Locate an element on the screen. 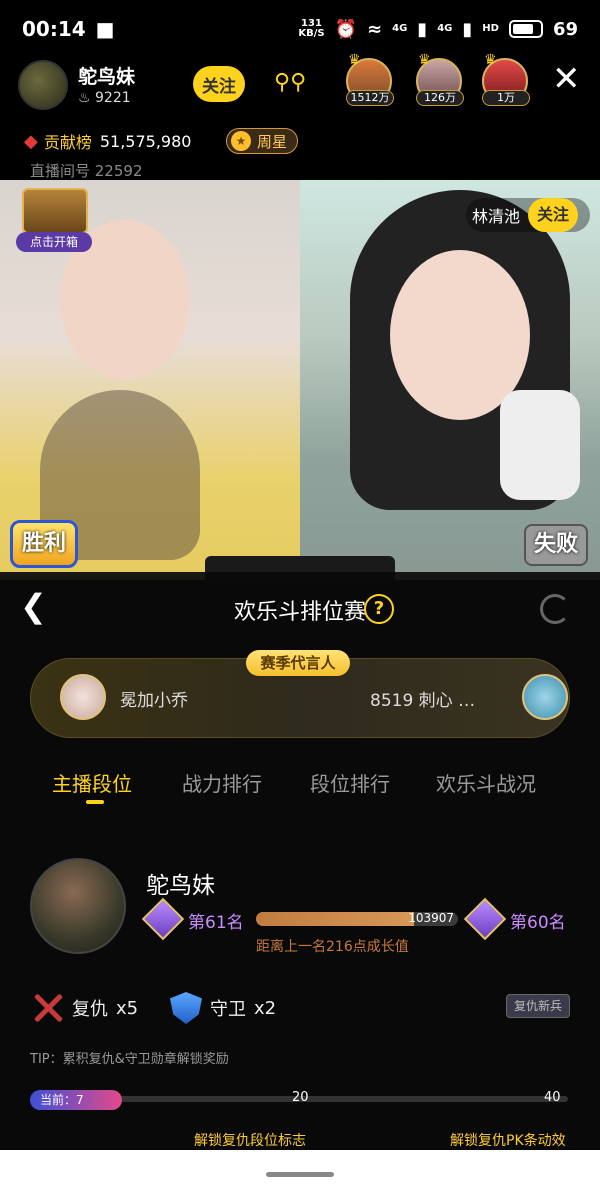 The width and height of the screenshot is (600, 1200). battery-icon is located at coordinates (525, 29).